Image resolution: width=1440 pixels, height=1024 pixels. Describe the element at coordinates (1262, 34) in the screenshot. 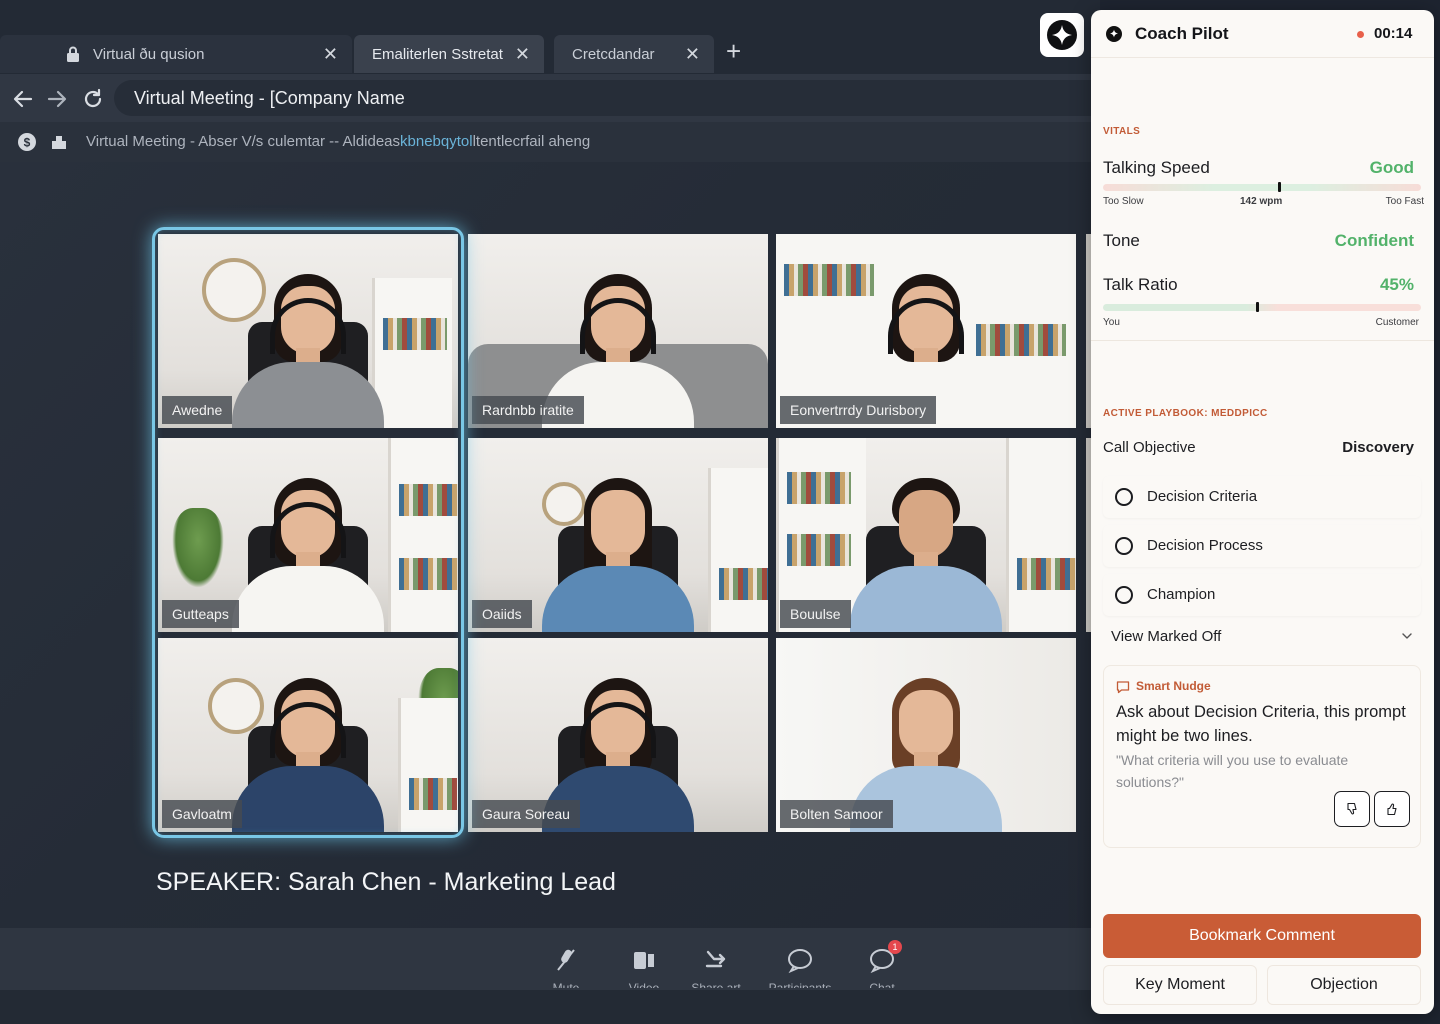

I see `panel-header: Coach Pilot 00:14` at that location.